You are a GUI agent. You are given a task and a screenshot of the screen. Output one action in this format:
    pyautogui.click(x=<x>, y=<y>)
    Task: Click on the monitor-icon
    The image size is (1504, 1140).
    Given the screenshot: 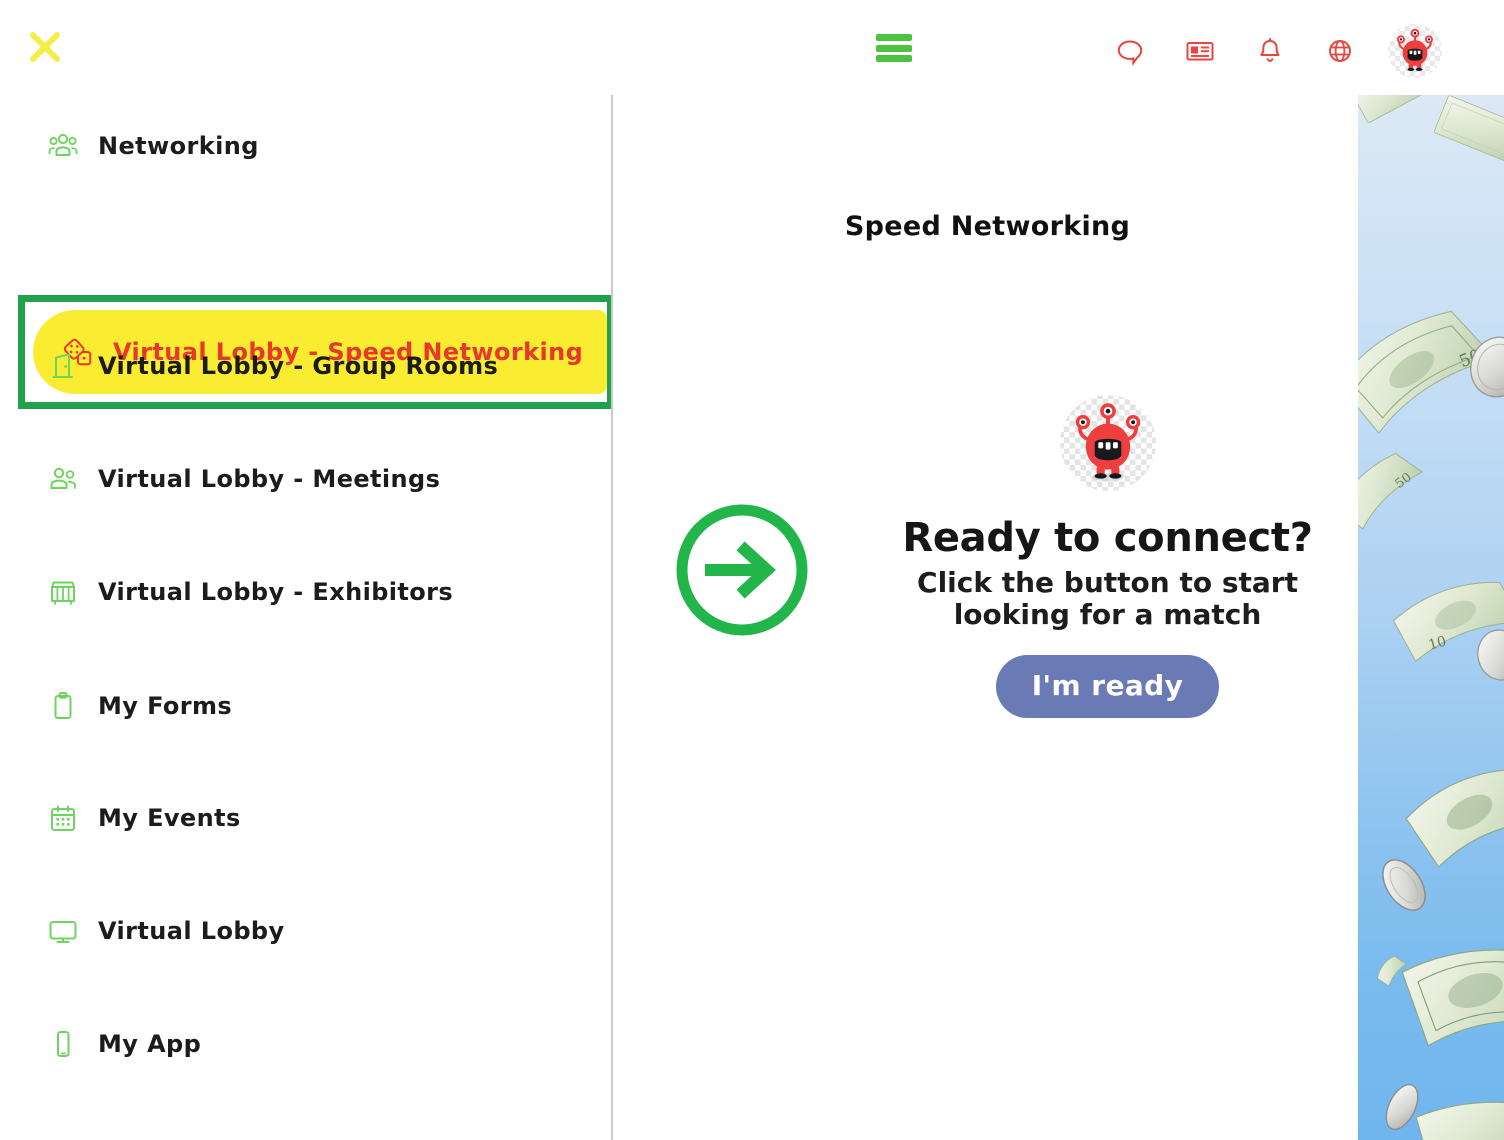 What is the action you would take?
    pyautogui.click(x=63, y=931)
    